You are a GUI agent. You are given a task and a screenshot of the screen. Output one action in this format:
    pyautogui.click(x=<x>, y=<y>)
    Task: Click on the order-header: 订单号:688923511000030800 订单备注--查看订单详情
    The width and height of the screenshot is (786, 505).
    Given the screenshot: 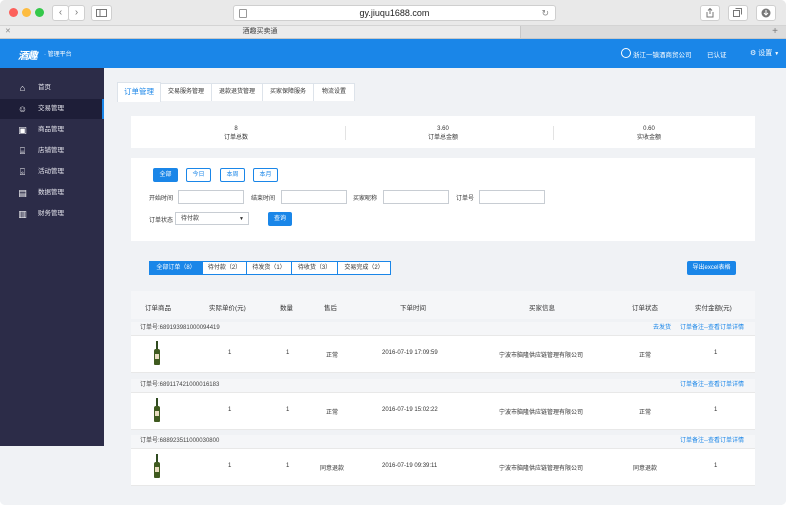 What is the action you would take?
    pyautogui.click(x=443, y=442)
    